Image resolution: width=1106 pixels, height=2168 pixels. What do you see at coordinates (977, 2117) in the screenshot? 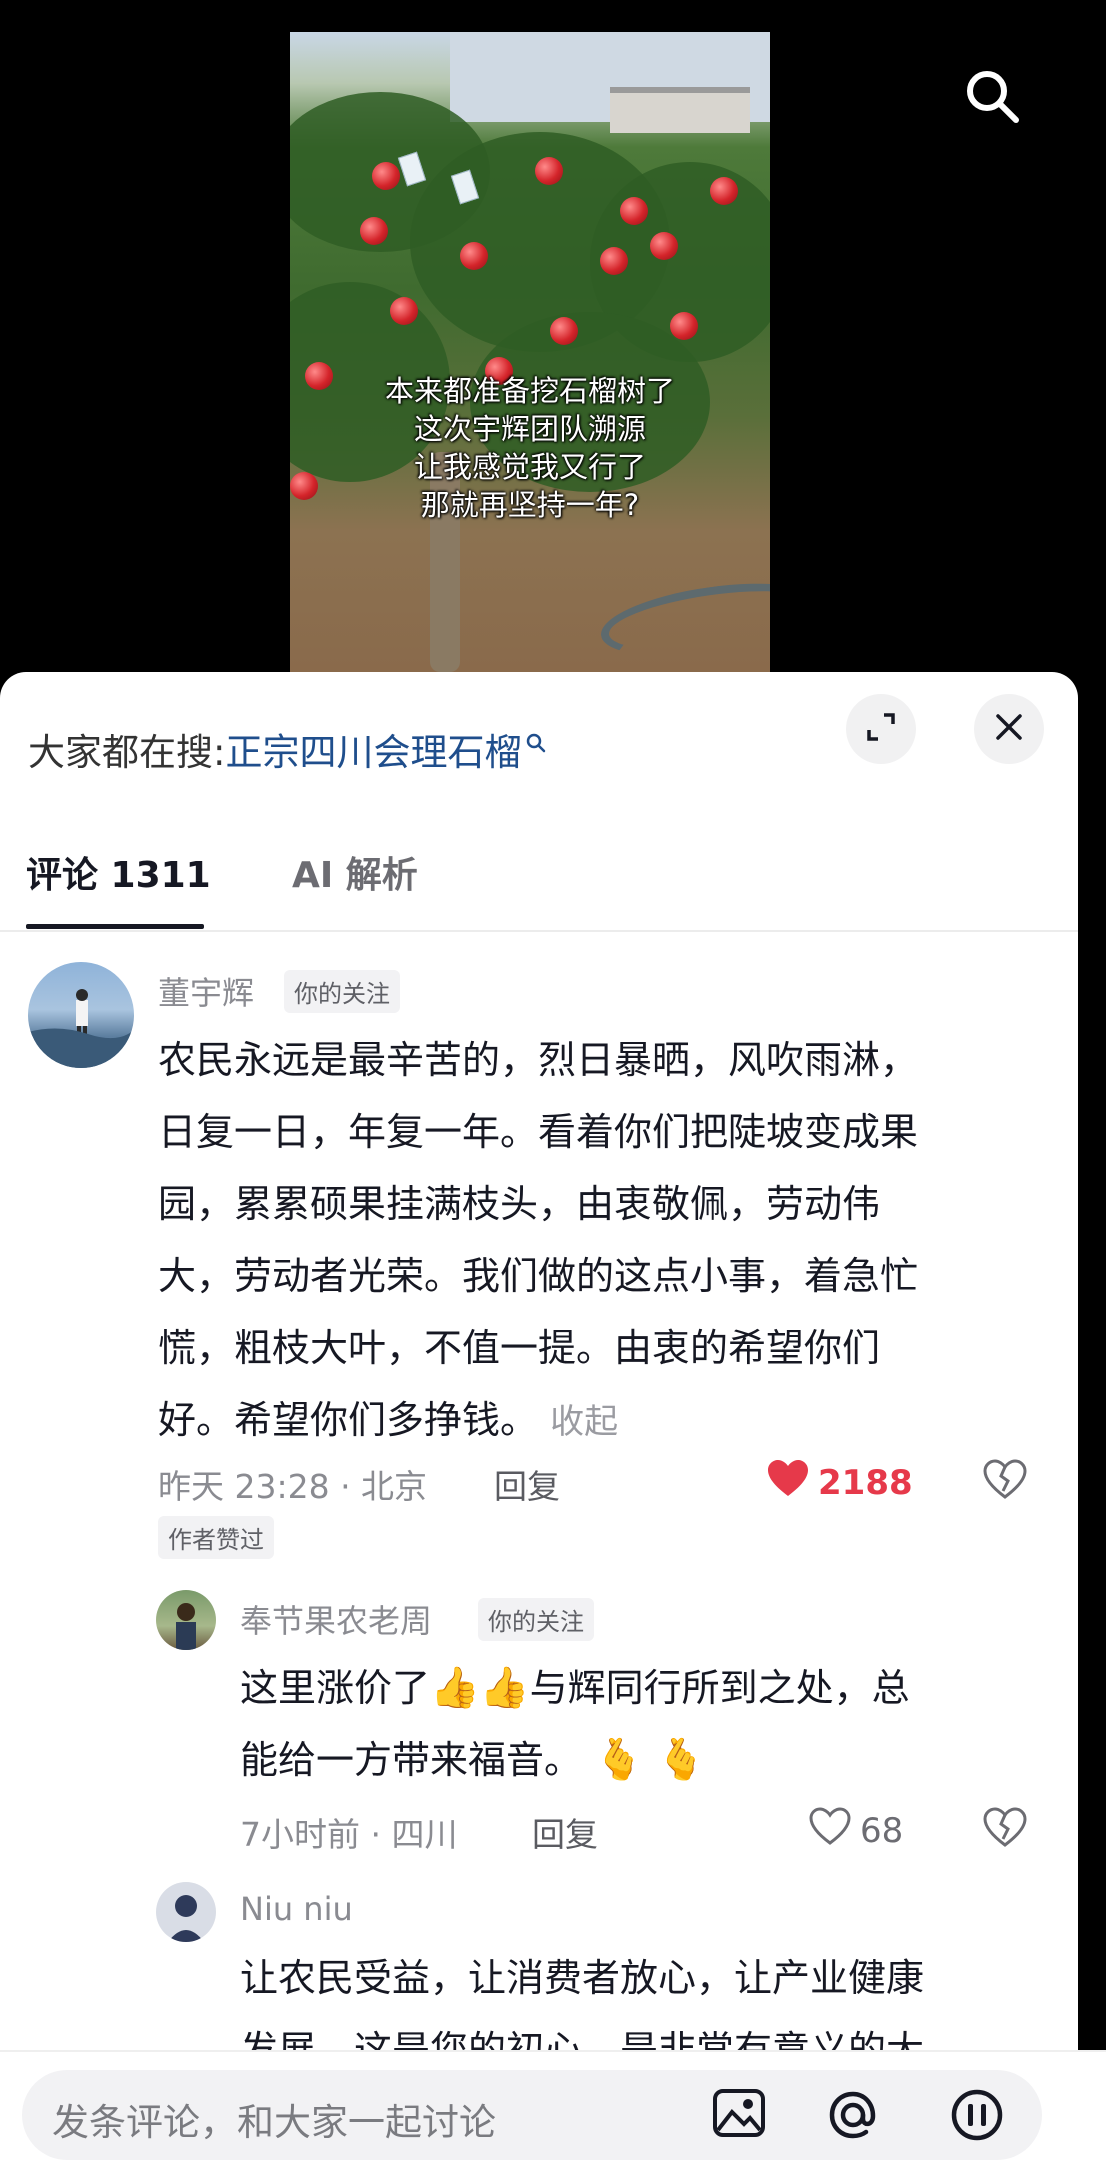
I see `emoji-icon` at bounding box center [977, 2117].